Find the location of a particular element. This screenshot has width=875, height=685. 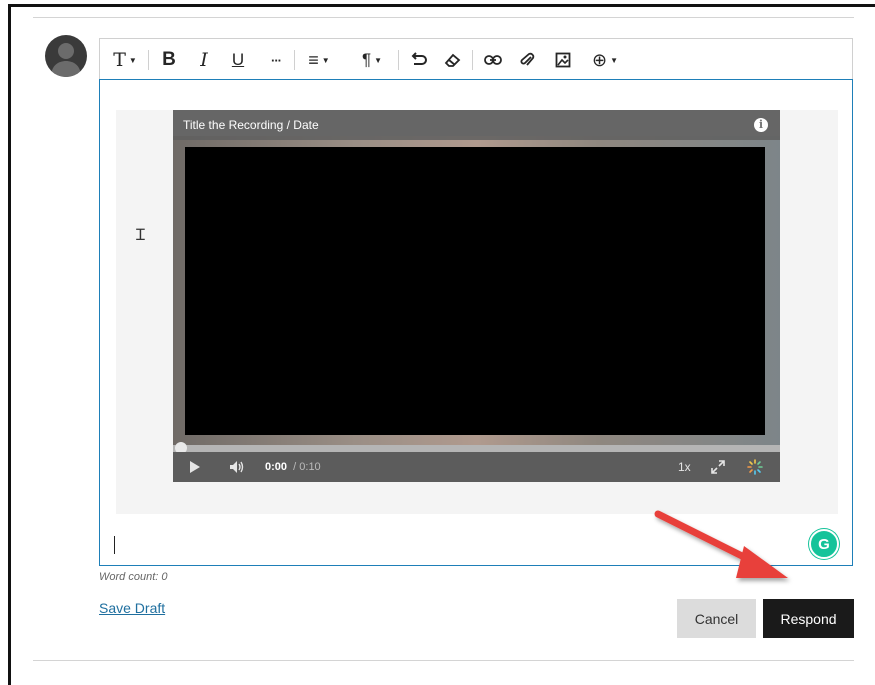

italic-icon: I is located at coordinates (204, 60).